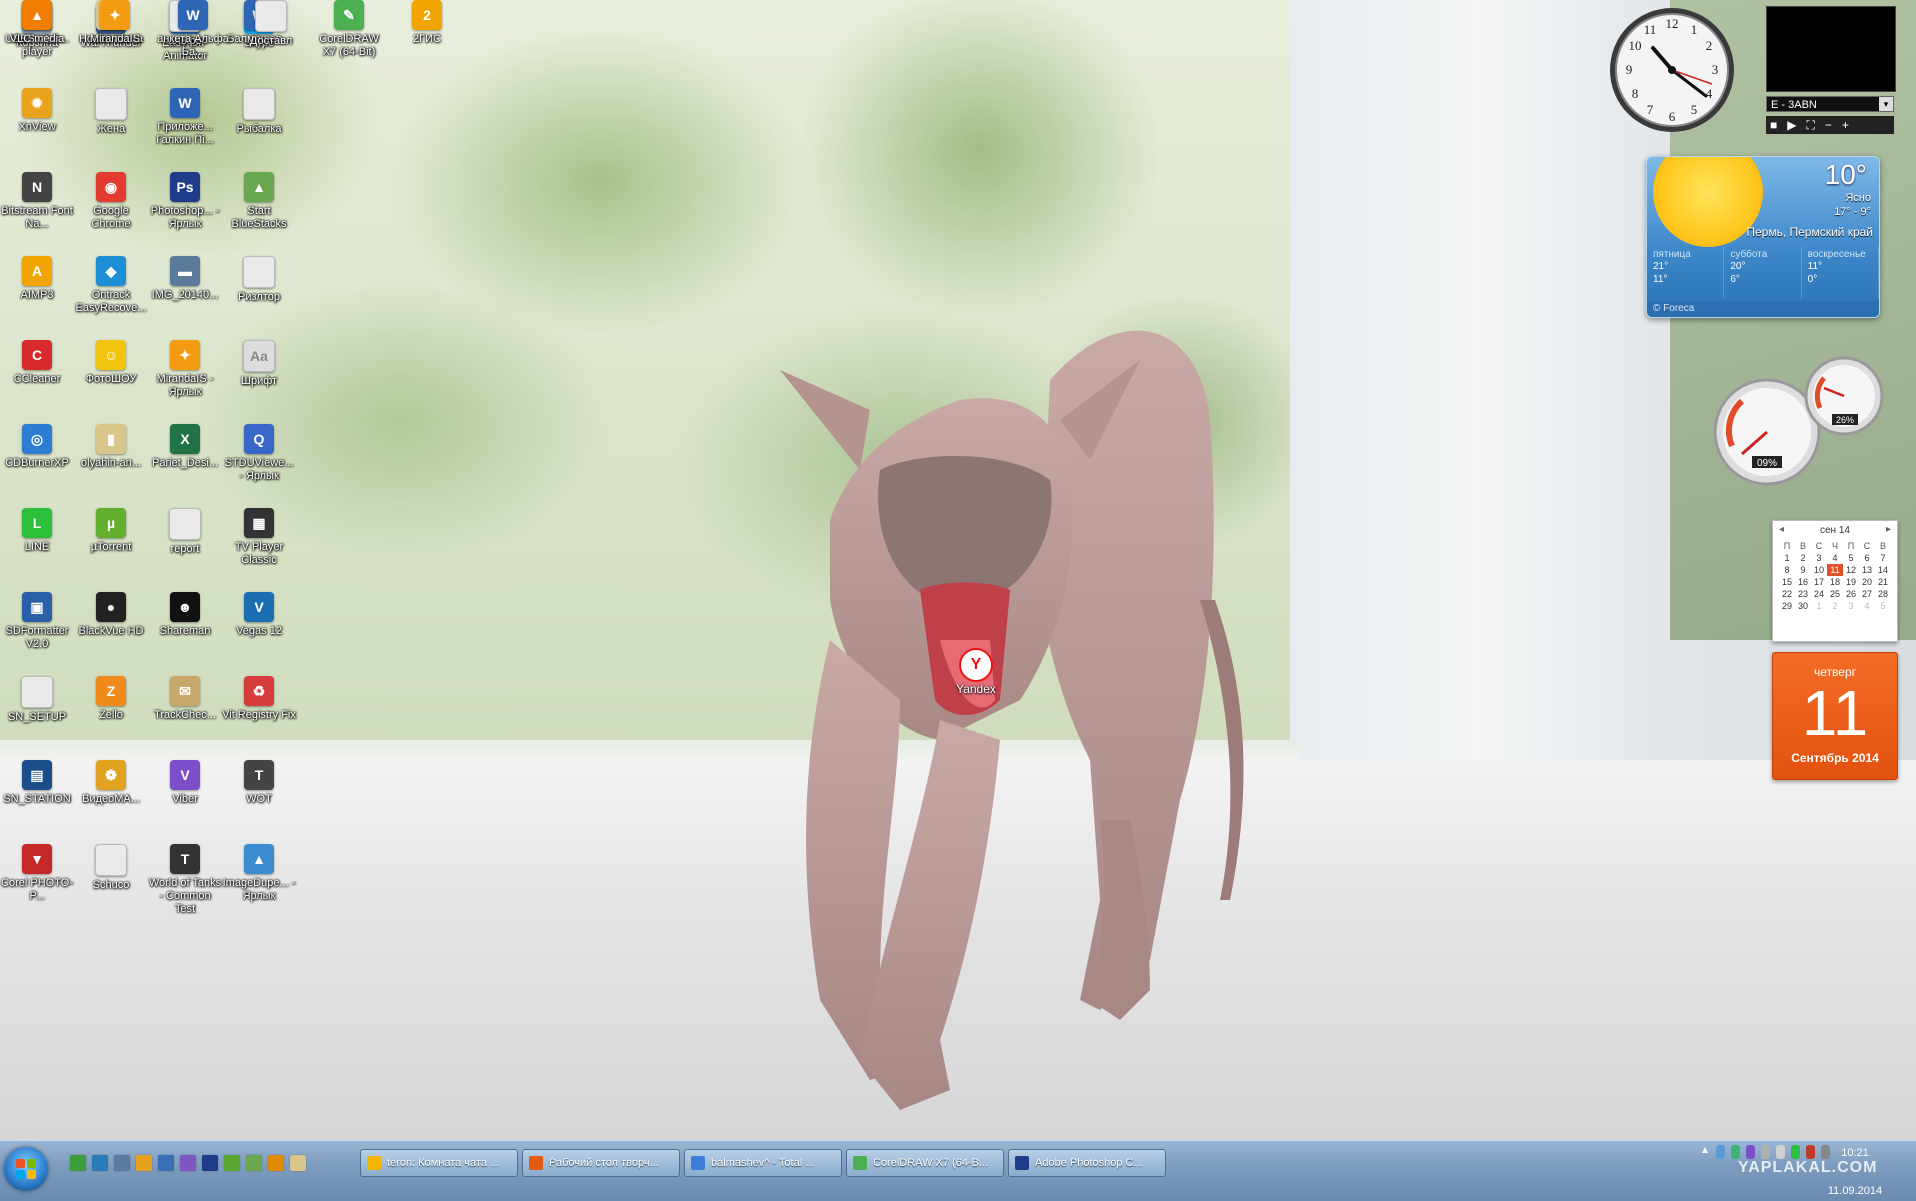 Image resolution: width=1916 pixels, height=1201 pixels. I want to click on media-player-gadget: E - 3ABN ▾ ■ ▶ ⛶ − +, so click(1833, 71).